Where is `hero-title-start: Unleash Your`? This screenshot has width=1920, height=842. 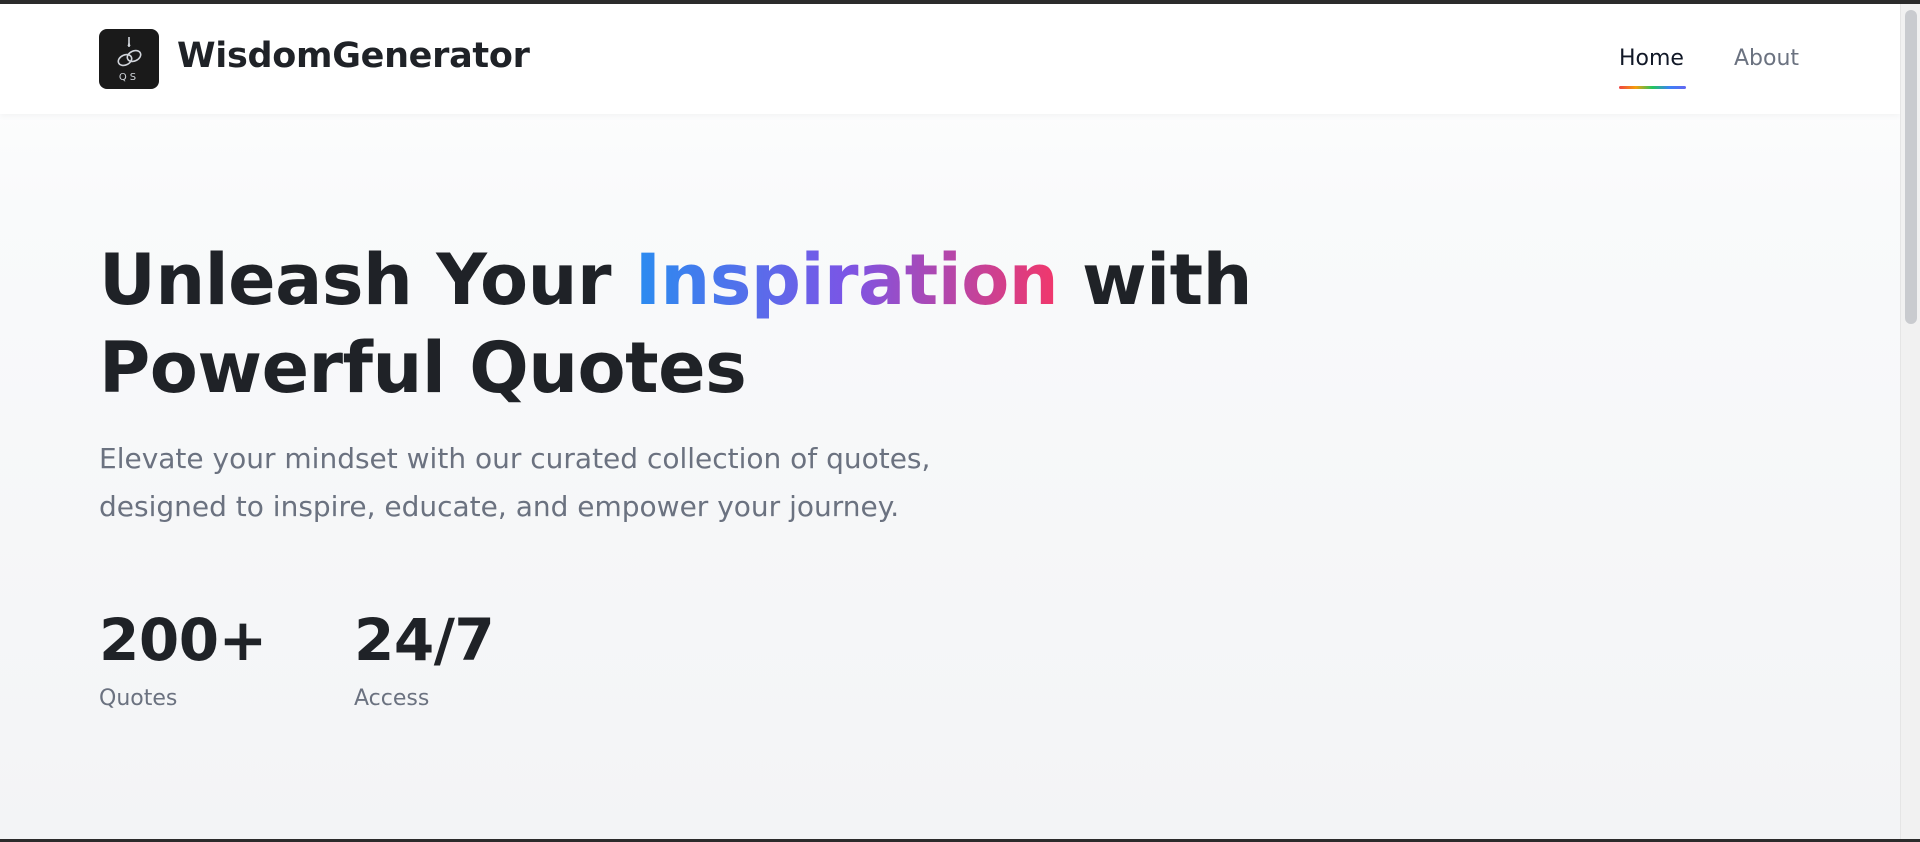 hero-title-start: Unleash Your is located at coordinates (367, 280).